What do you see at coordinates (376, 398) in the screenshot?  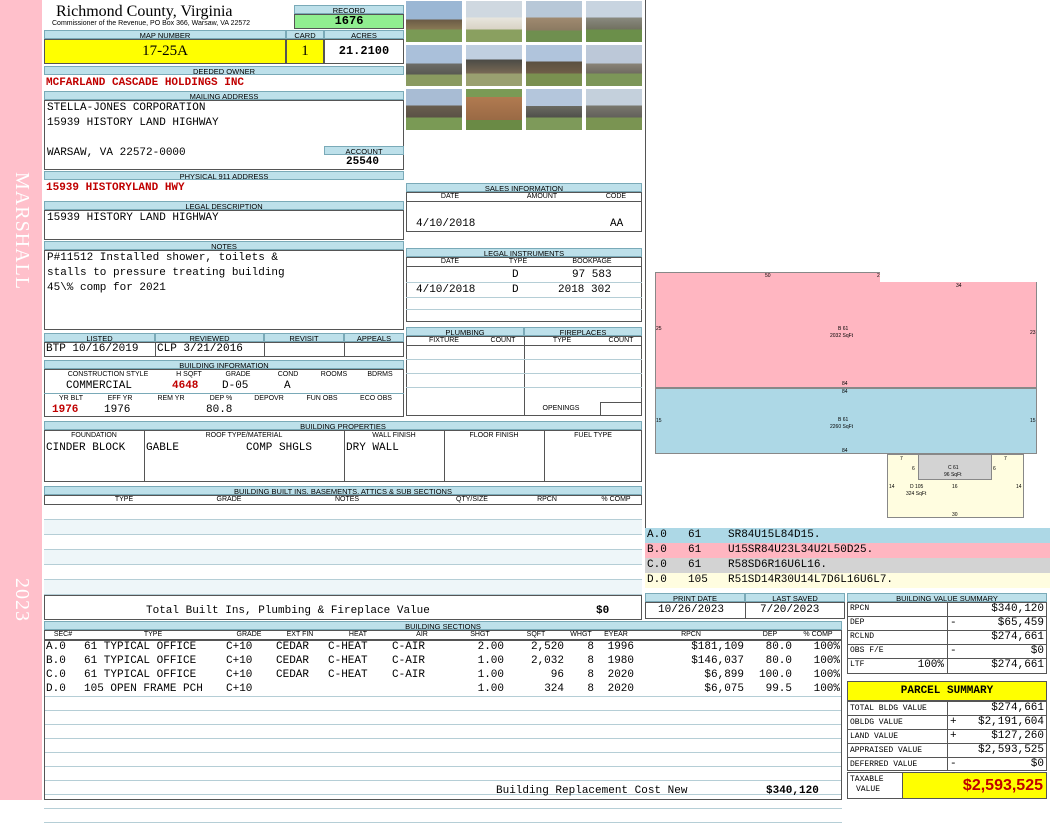 I see `ecoobs-label: ECO OBS` at bounding box center [376, 398].